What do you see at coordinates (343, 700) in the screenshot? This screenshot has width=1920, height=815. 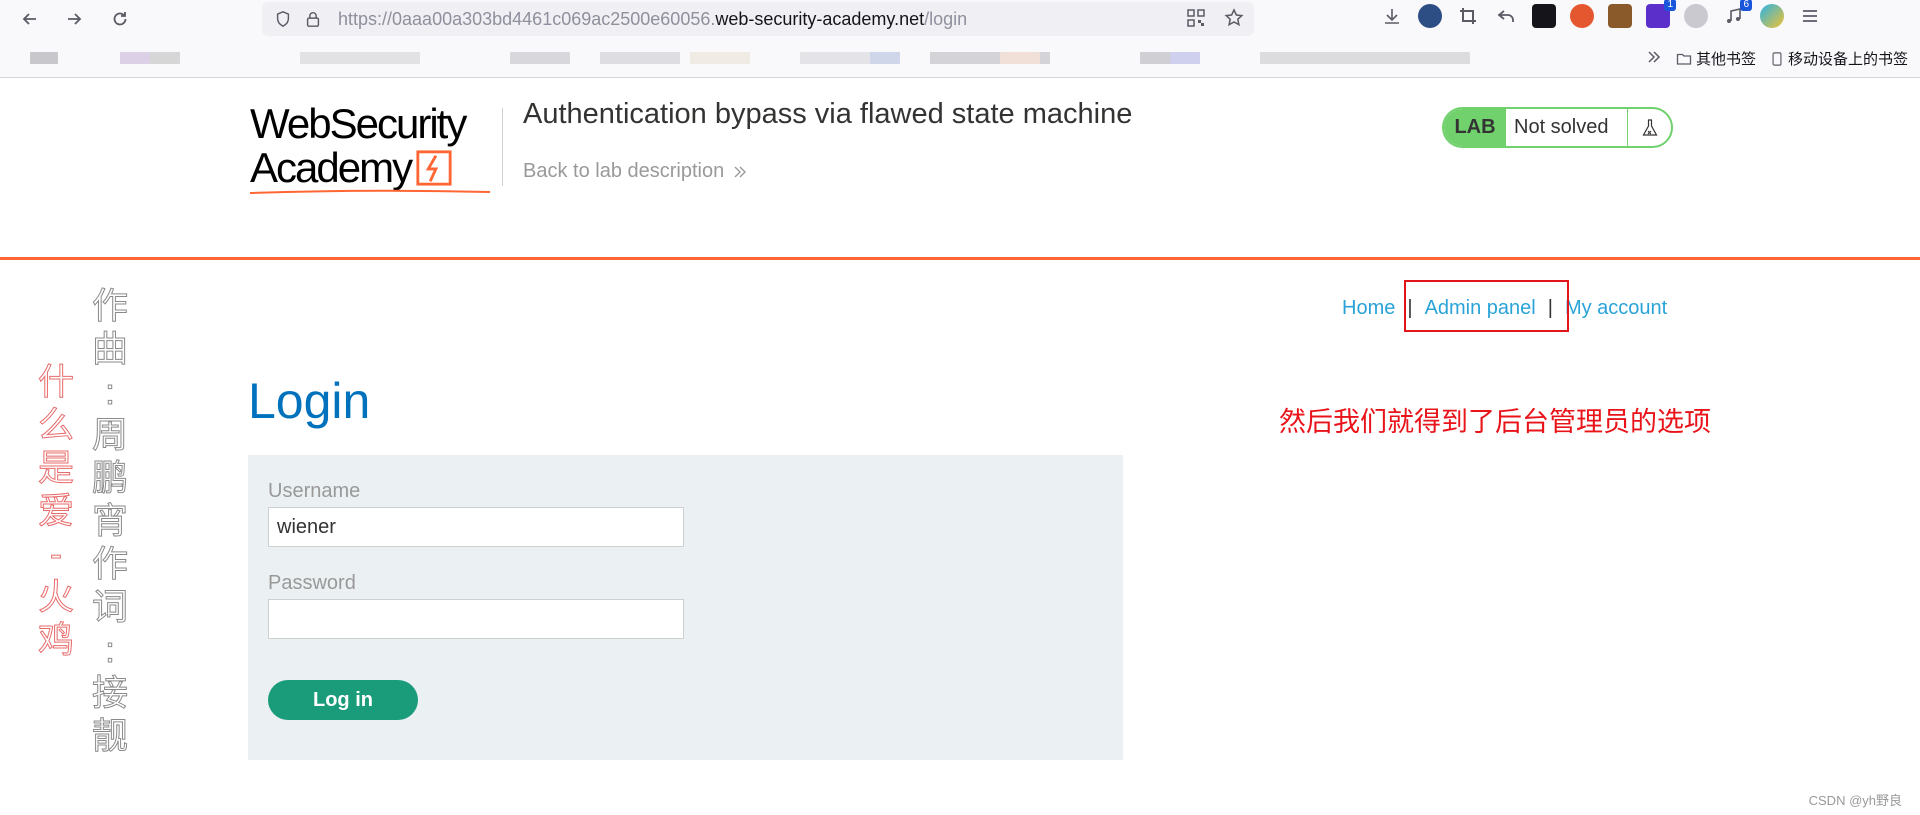 I see `login-button: Log in` at bounding box center [343, 700].